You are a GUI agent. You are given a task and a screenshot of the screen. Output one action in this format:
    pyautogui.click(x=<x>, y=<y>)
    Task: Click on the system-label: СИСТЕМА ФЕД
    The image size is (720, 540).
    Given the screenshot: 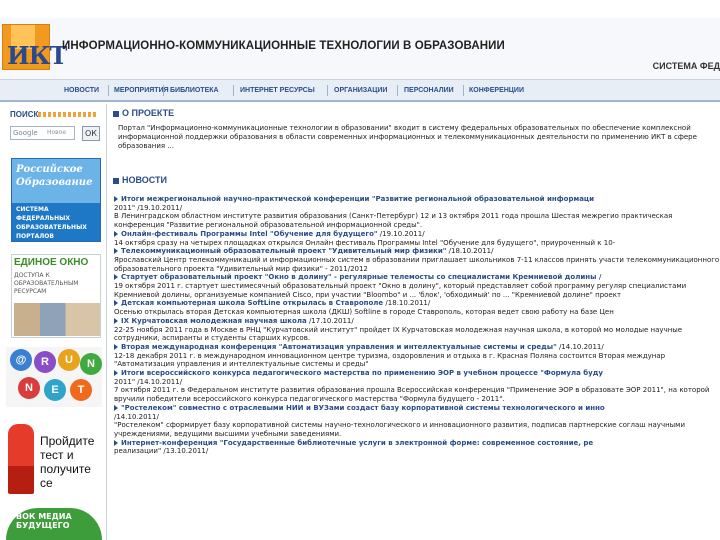 What is the action you would take?
    pyautogui.click(x=686, y=66)
    